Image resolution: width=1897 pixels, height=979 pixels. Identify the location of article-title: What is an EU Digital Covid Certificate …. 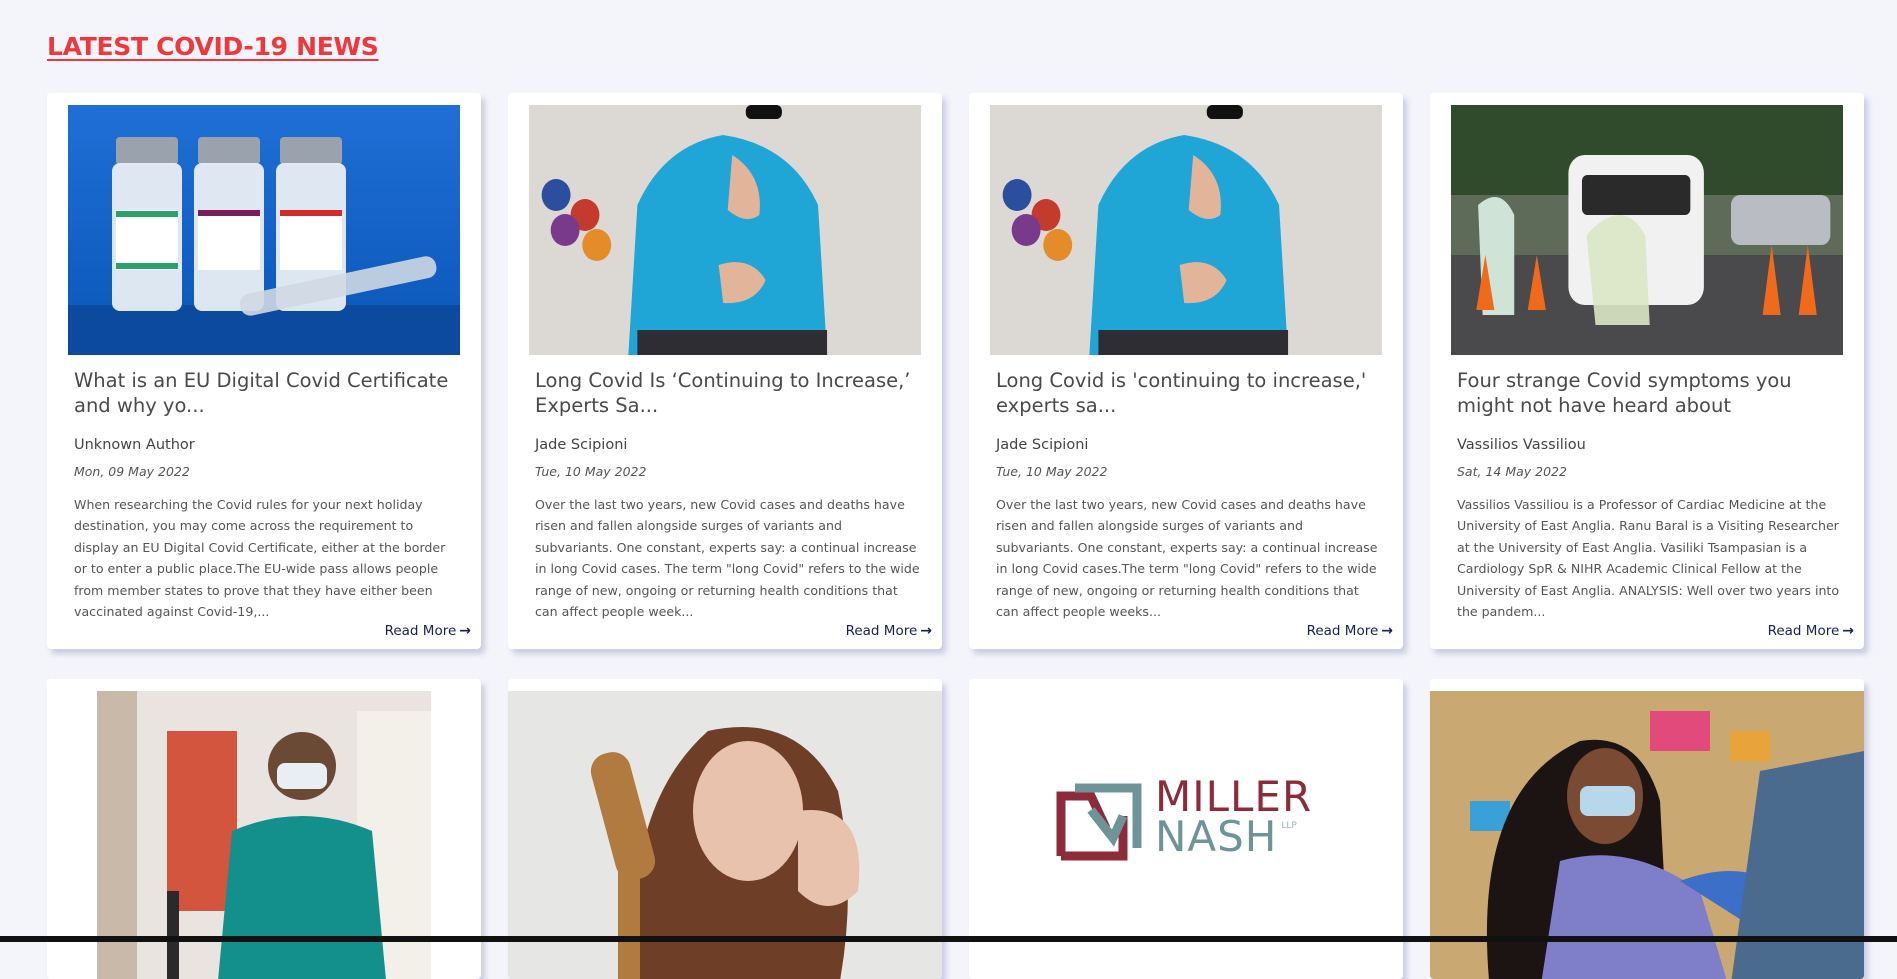
(267, 393).